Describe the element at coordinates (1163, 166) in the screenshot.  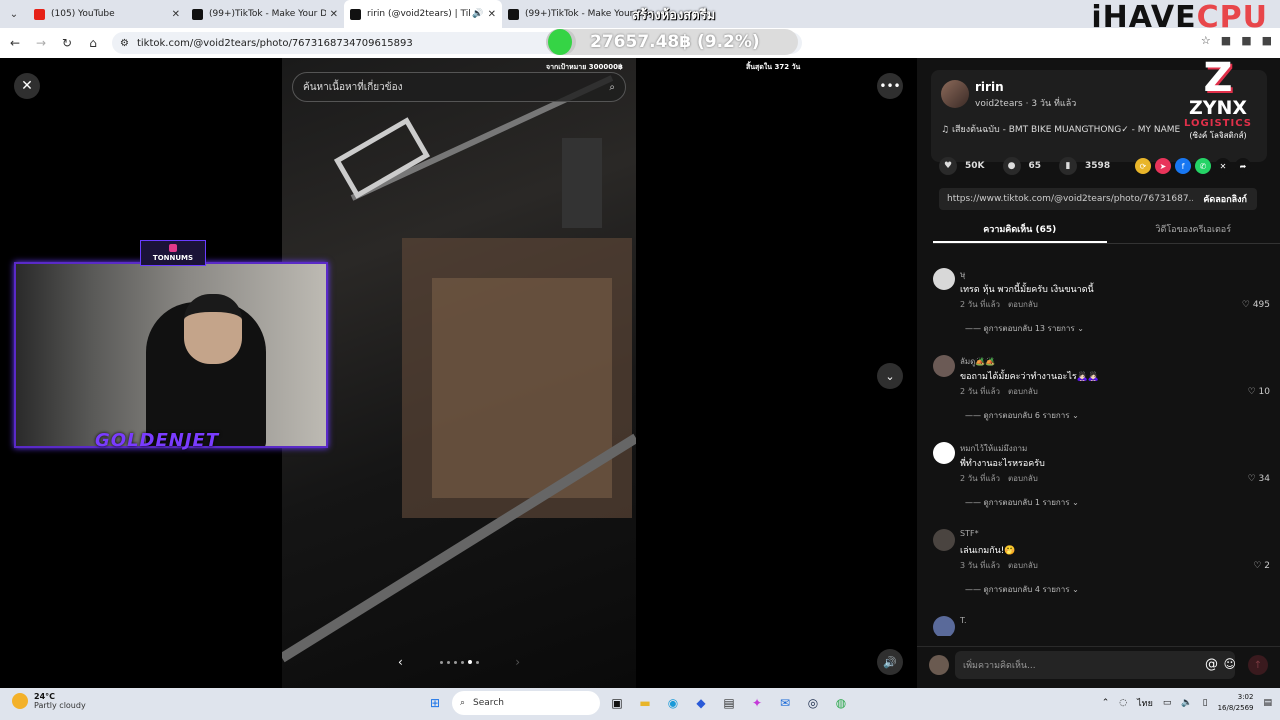
I see `send-icon: ➤` at that location.